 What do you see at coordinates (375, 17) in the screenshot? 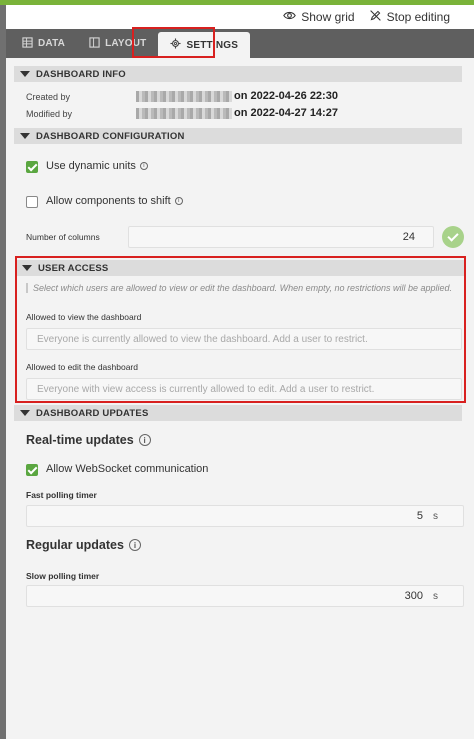
I see `pencil-off-icon` at bounding box center [375, 17].